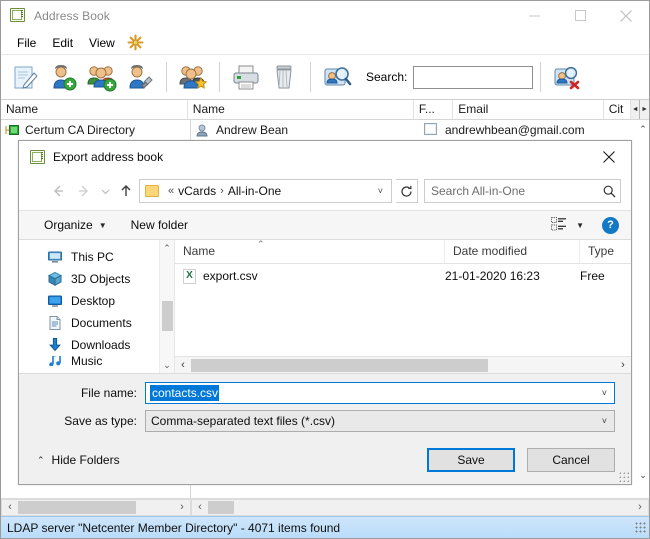 Image resolution: width=650 pixels, height=539 pixels. I want to click on list-column-headers: Name Name F... Email Cit ◄ ►, so click(325, 110).